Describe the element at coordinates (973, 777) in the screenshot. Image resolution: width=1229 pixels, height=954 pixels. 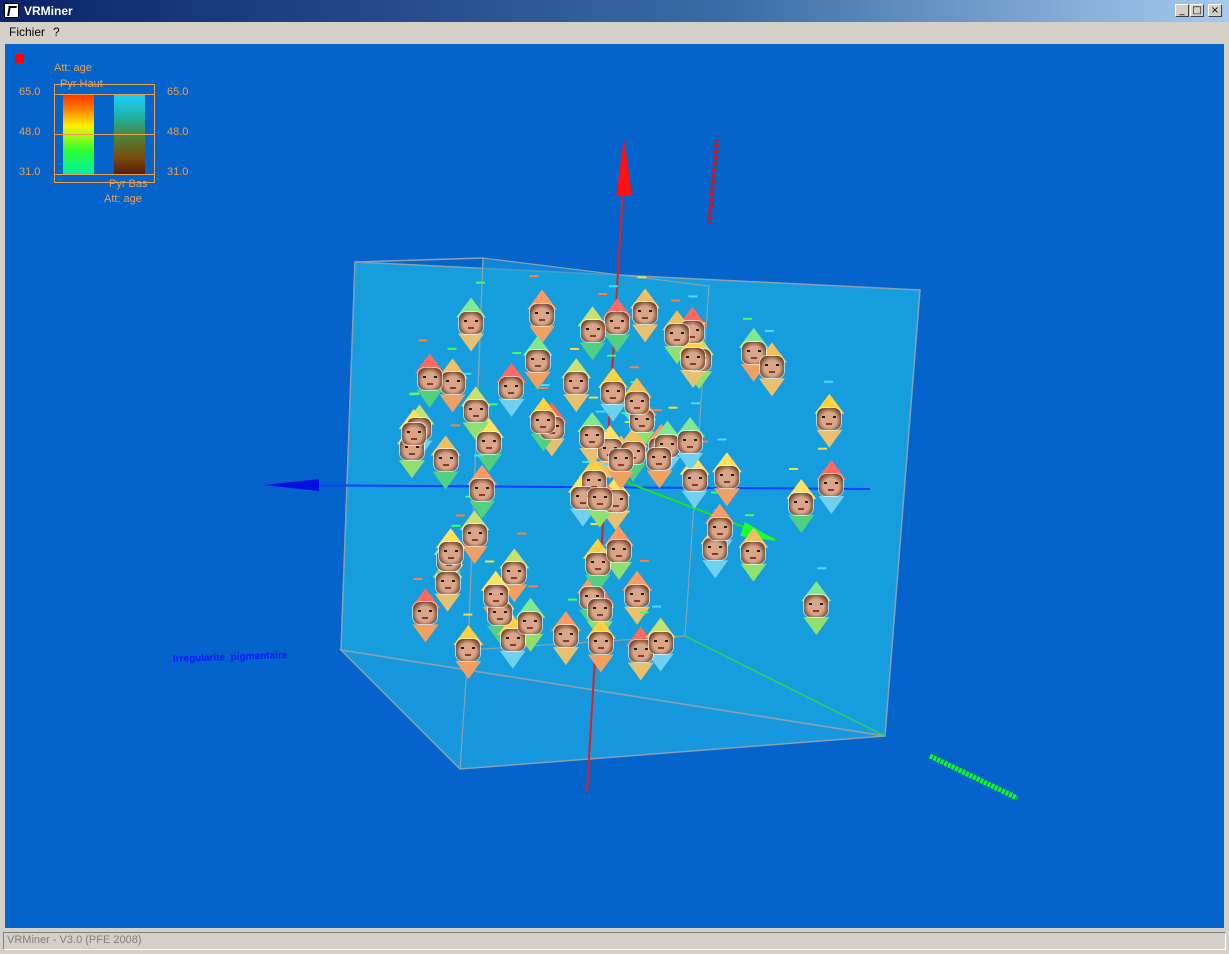
I see `z-axis-label-glyph` at that location.